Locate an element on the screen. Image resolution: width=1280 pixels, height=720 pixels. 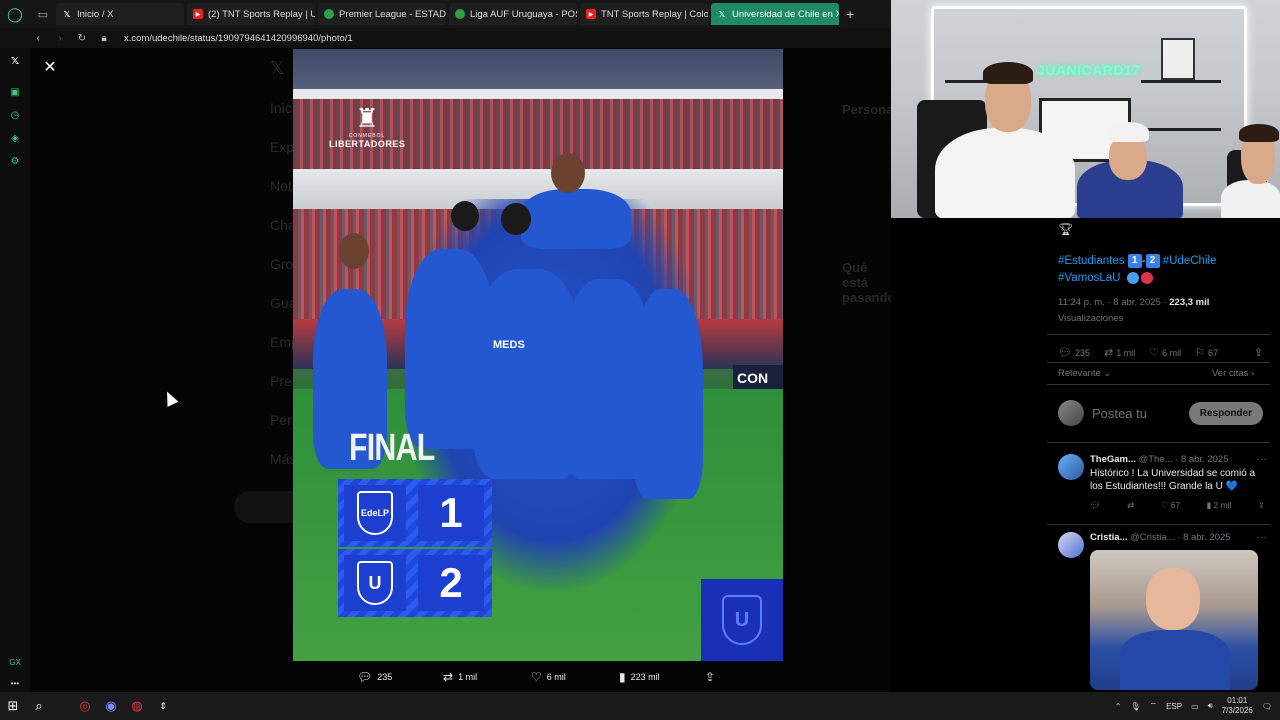
volume-icon: 🔊︎ is located at coordinates (1210, 706).